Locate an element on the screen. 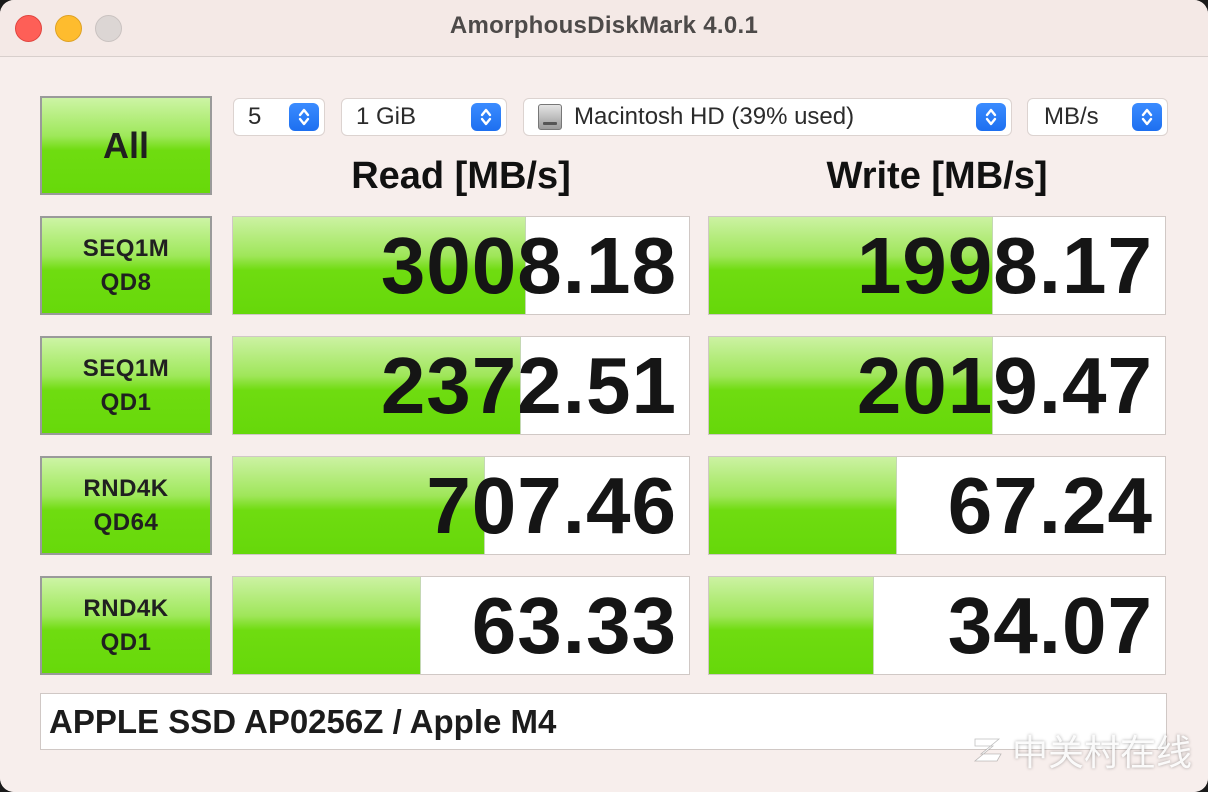 The image size is (1208, 792). read-result-cell: 3008.18 is located at coordinates (461, 265).